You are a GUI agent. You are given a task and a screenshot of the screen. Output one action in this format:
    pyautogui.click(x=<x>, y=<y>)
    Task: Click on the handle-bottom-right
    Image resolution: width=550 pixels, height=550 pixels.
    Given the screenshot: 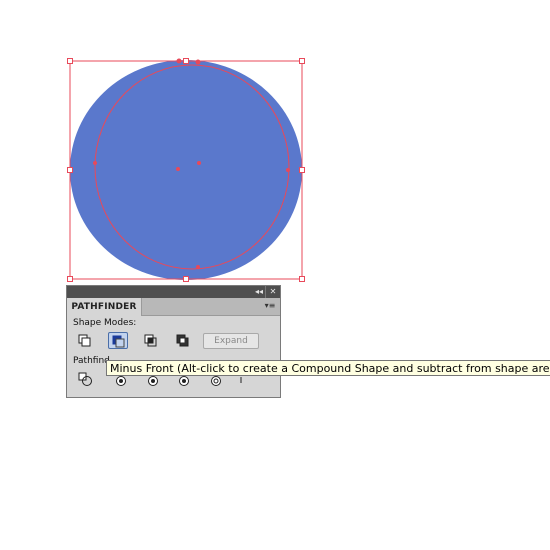 What is the action you would take?
    pyautogui.click(x=302, y=279)
    